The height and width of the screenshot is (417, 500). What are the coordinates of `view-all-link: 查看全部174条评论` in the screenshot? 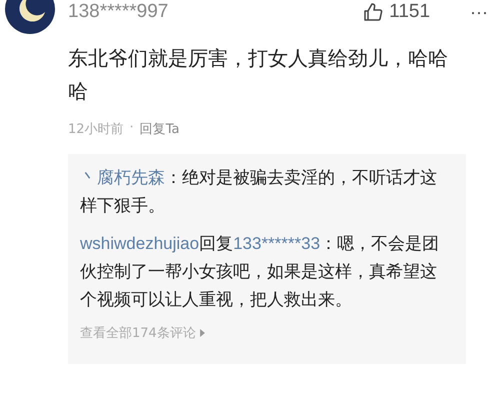 It's located at (266, 333).